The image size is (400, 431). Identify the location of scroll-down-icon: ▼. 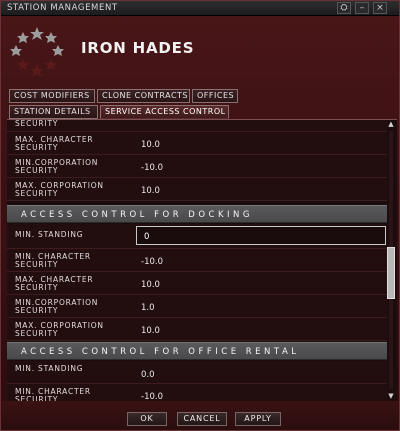
(391, 396).